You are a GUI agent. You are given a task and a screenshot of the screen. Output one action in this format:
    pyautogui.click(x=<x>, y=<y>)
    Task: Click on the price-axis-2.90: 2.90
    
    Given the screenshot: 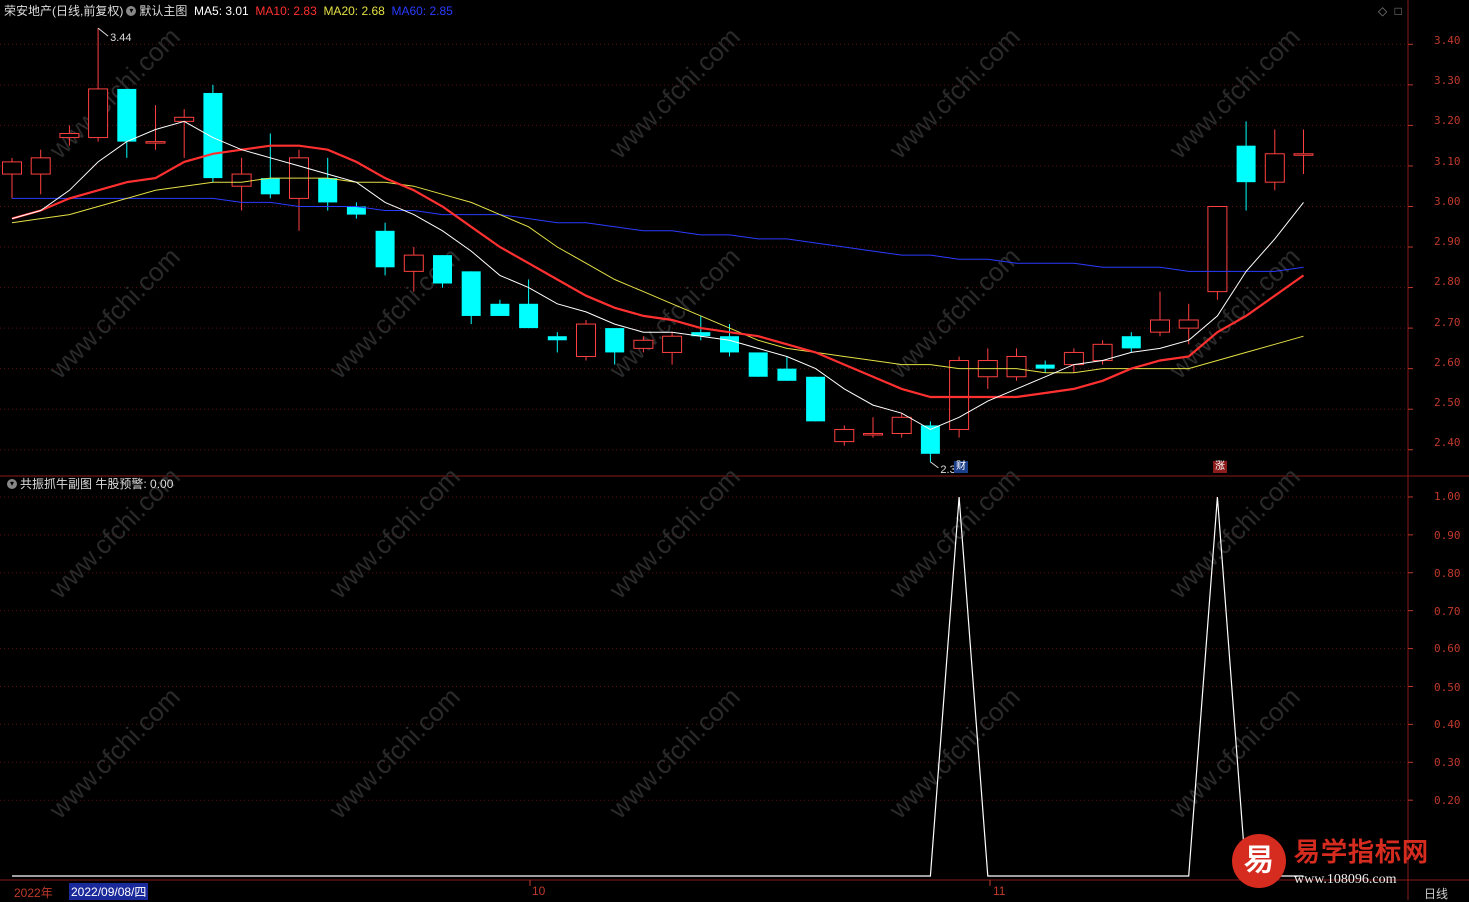 What is the action you would take?
    pyautogui.click(x=1447, y=241)
    